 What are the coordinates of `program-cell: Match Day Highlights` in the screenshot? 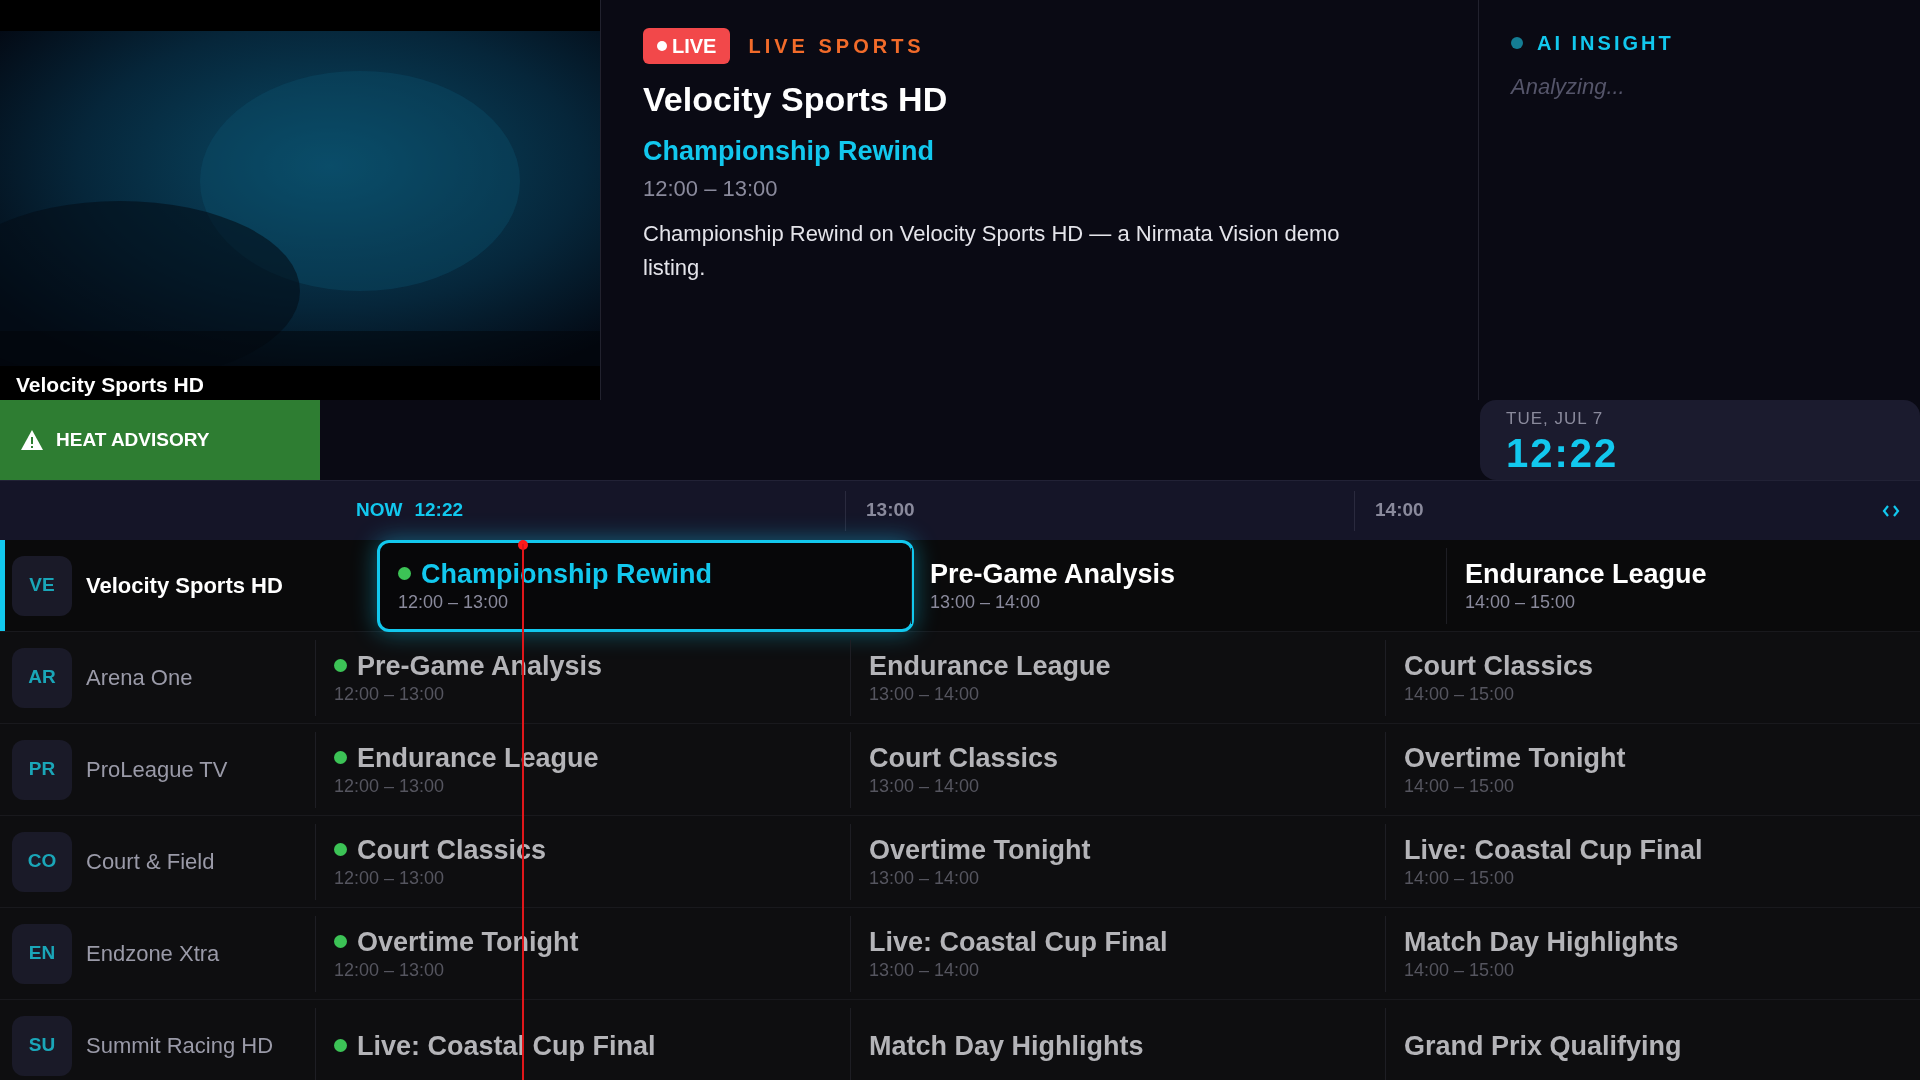 It's located at (1117, 1043).